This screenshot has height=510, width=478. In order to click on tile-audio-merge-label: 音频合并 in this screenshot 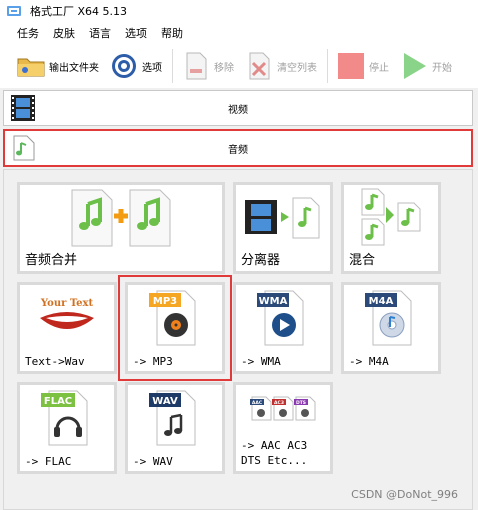, I will do `click(51, 260)`.